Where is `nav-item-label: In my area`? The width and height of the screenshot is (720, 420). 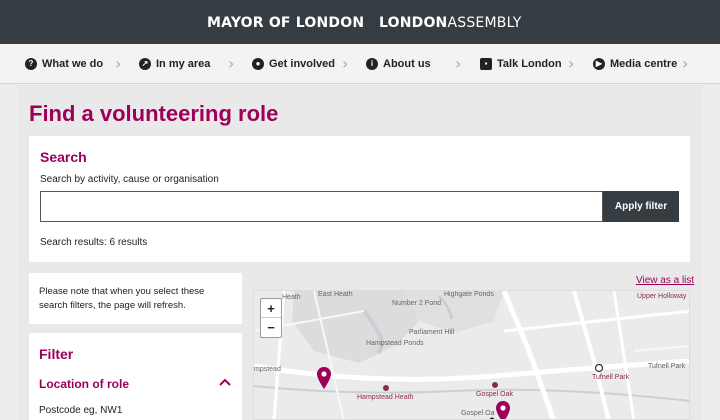 nav-item-label: In my area is located at coordinates (183, 64).